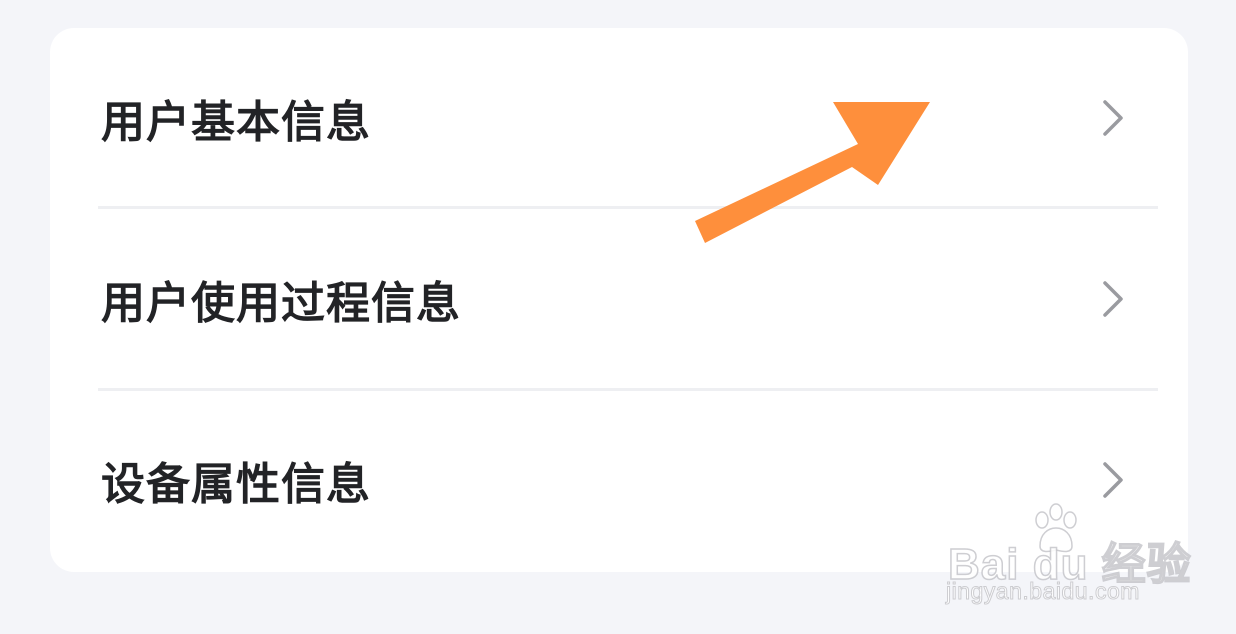 This screenshot has height=634, width=1236. What do you see at coordinates (1043, 591) in the screenshot?
I see `watermark-url: jingyan.baidu.com` at bounding box center [1043, 591].